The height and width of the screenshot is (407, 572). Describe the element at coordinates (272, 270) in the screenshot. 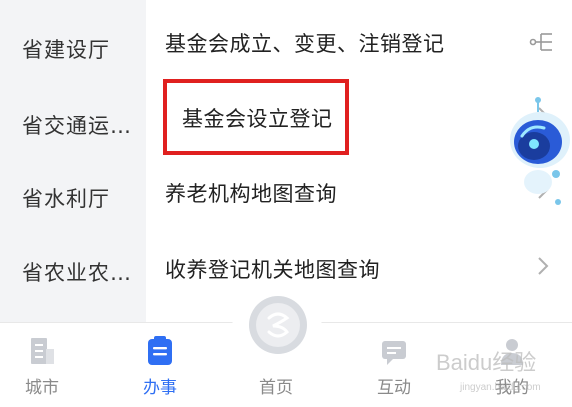

I see `service-label: 收养登记机关地图查询` at that location.